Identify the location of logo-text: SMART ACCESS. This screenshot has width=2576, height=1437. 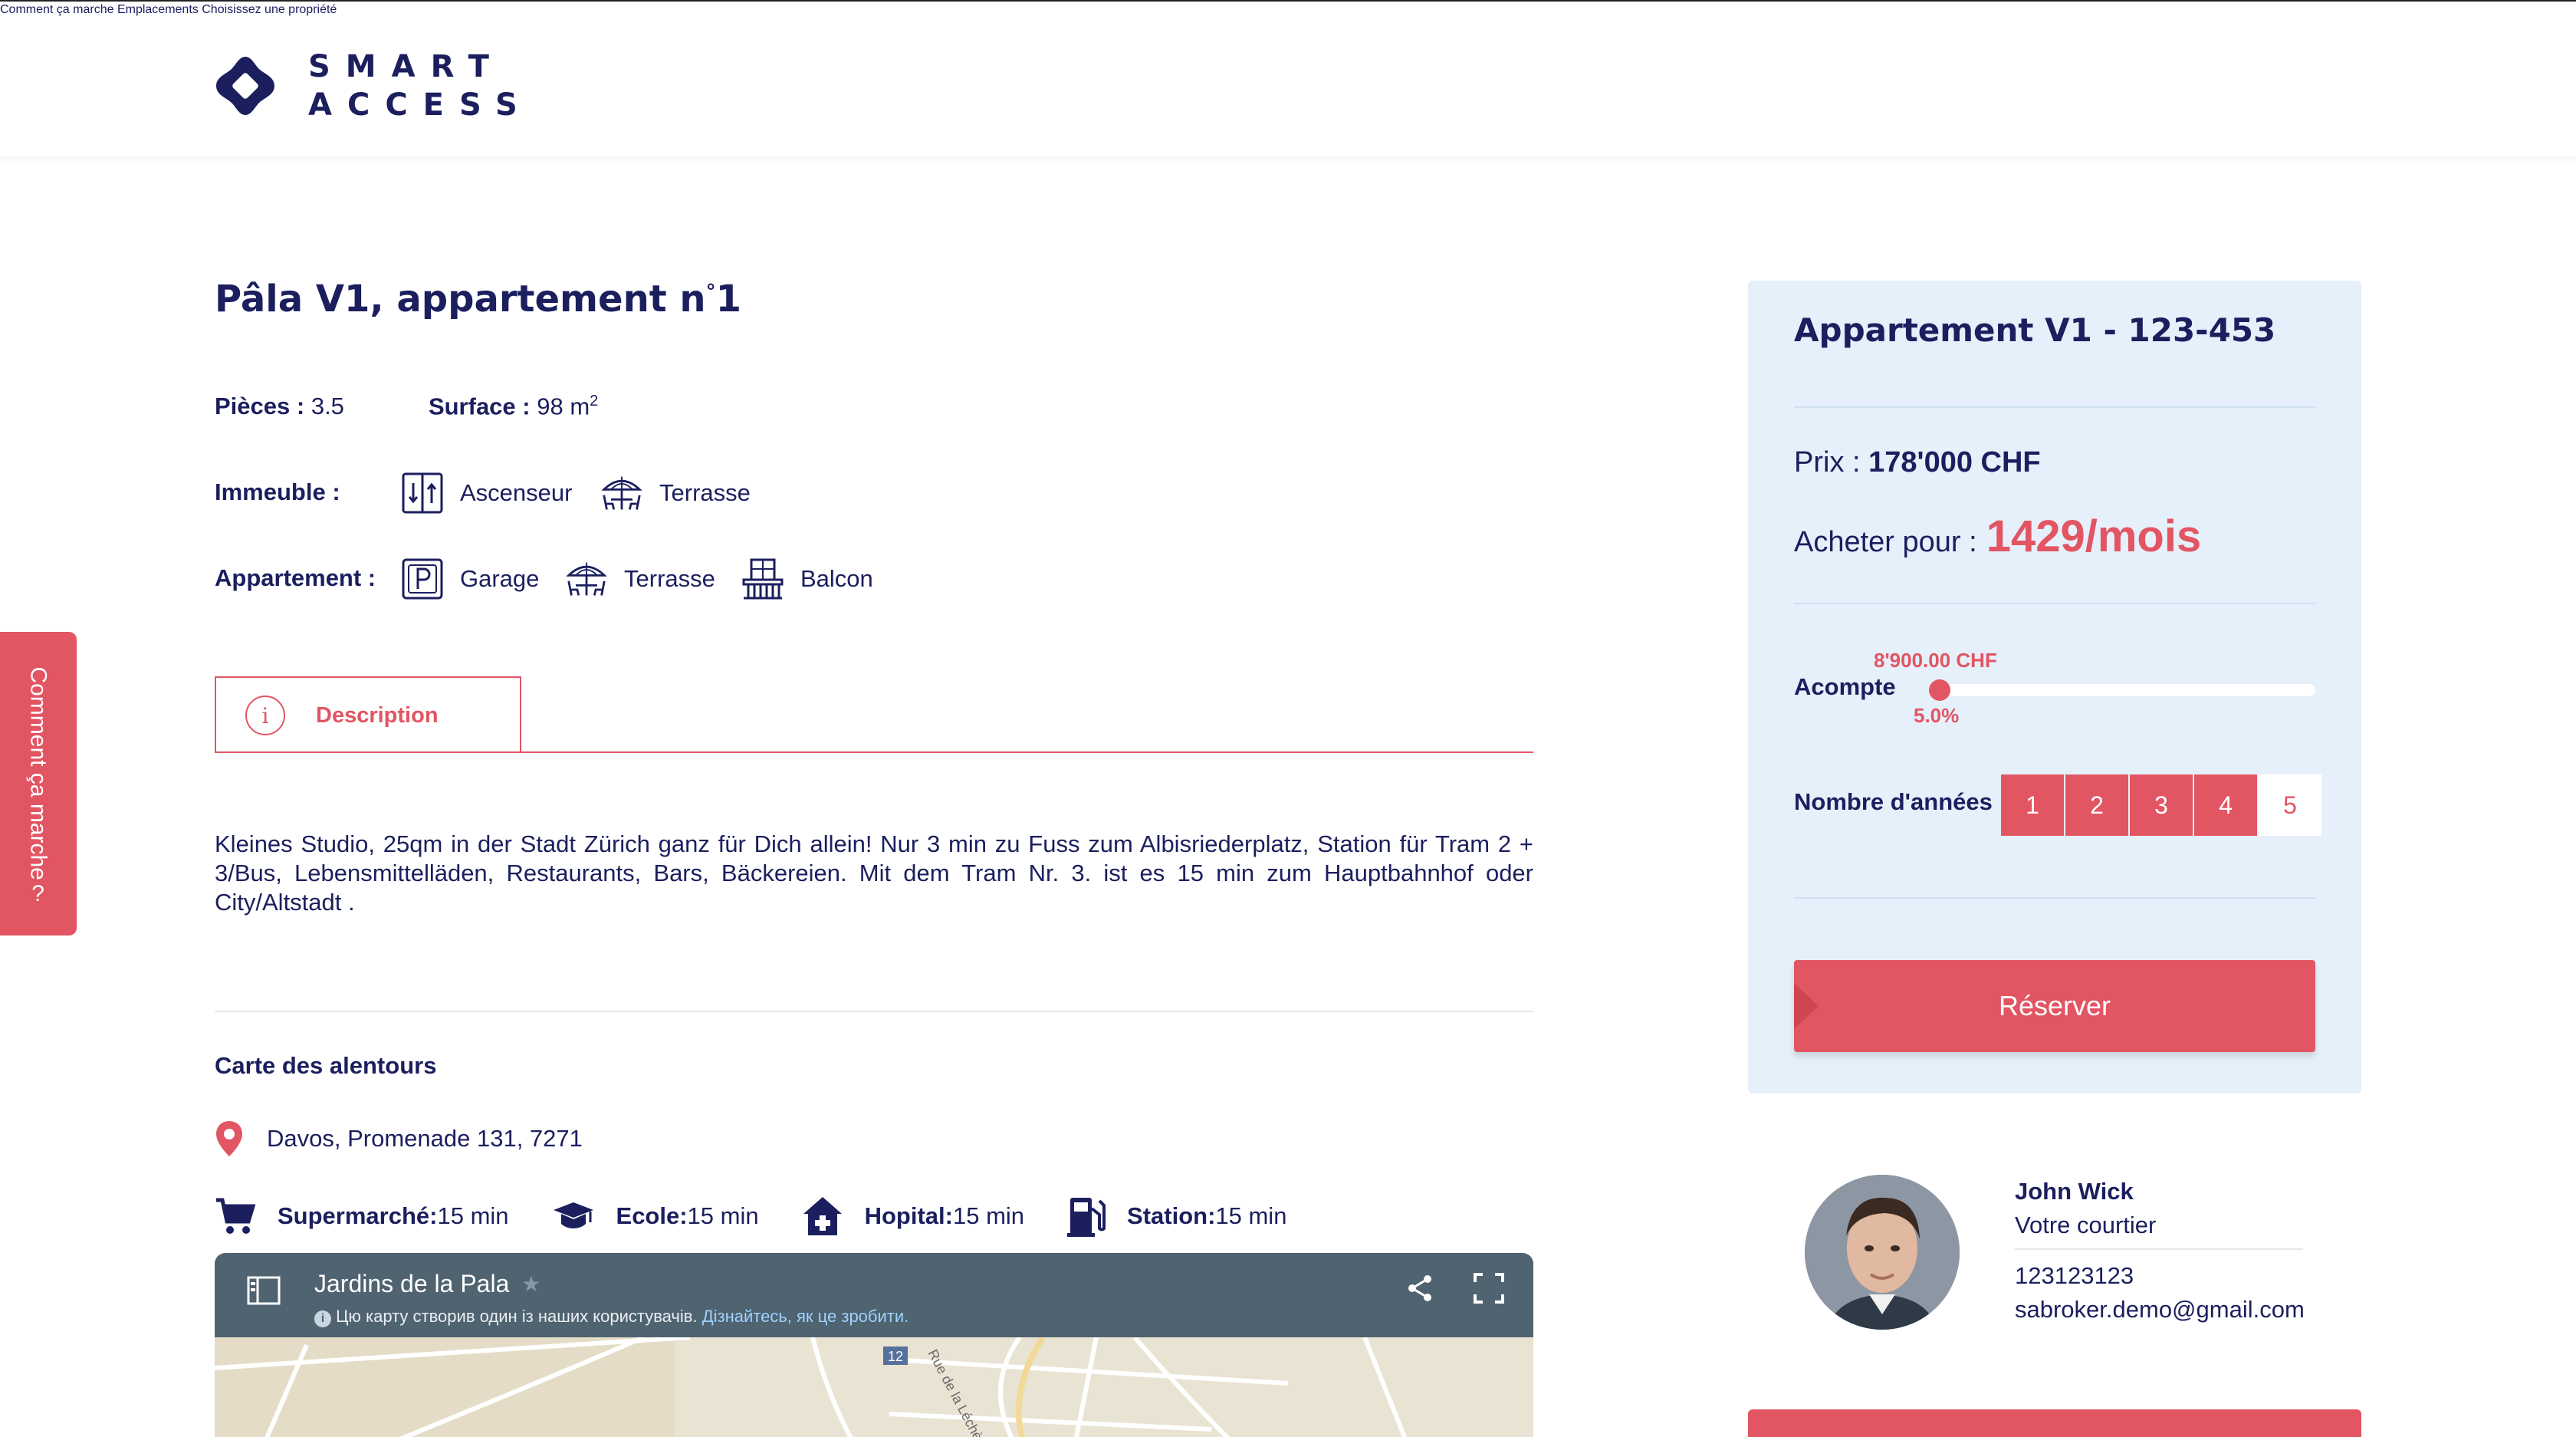
(421, 86).